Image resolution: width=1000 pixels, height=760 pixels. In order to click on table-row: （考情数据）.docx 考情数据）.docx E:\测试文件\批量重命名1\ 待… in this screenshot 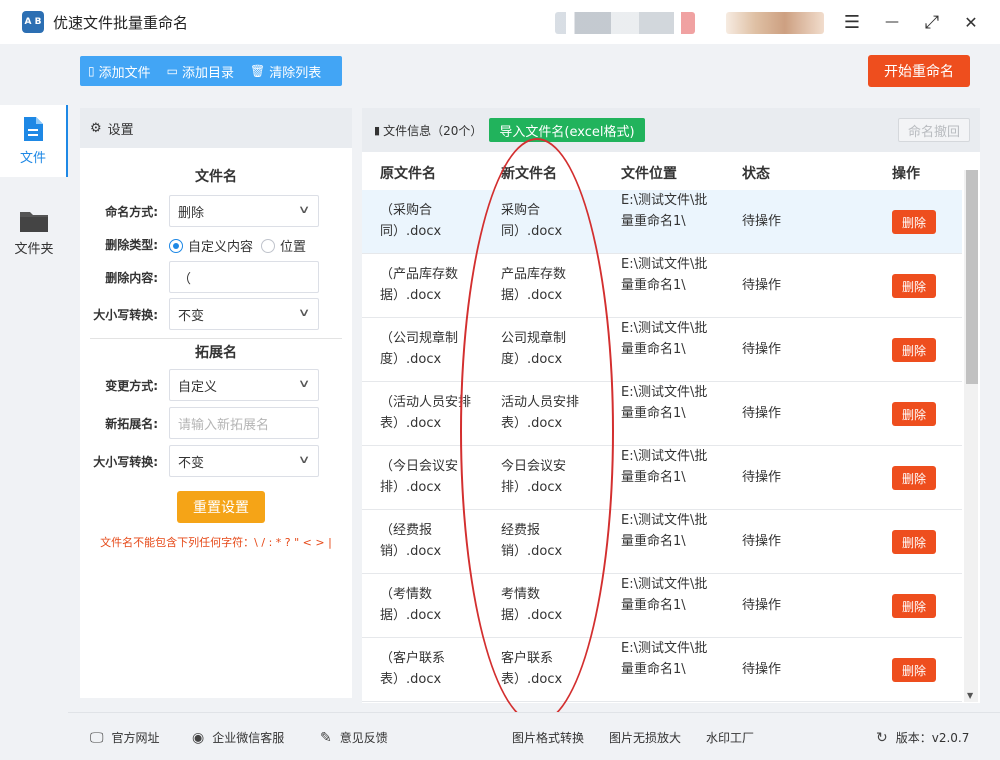, I will do `click(662, 606)`.